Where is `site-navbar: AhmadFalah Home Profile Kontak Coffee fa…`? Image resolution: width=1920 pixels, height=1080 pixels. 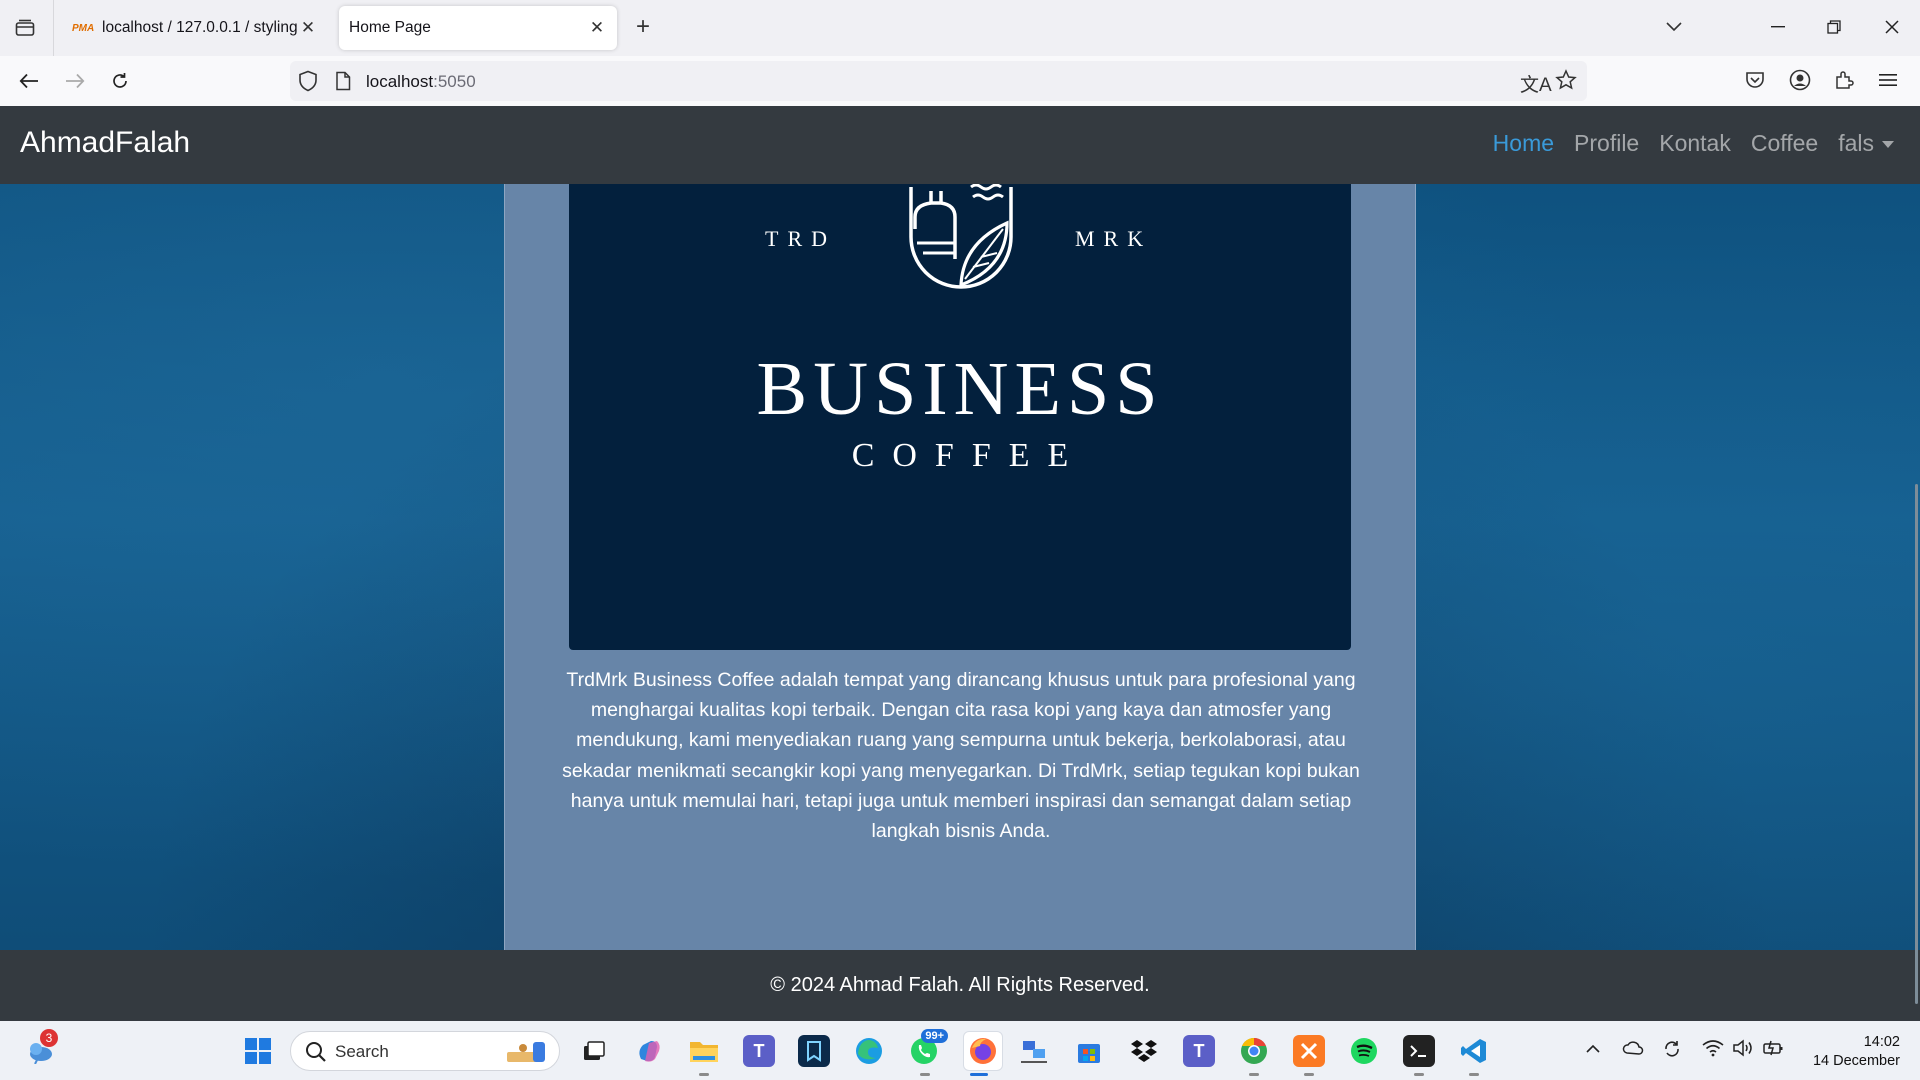 site-navbar: AhmadFalah Home Profile Kontak Coffee fa… is located at coordinates (960, 145).